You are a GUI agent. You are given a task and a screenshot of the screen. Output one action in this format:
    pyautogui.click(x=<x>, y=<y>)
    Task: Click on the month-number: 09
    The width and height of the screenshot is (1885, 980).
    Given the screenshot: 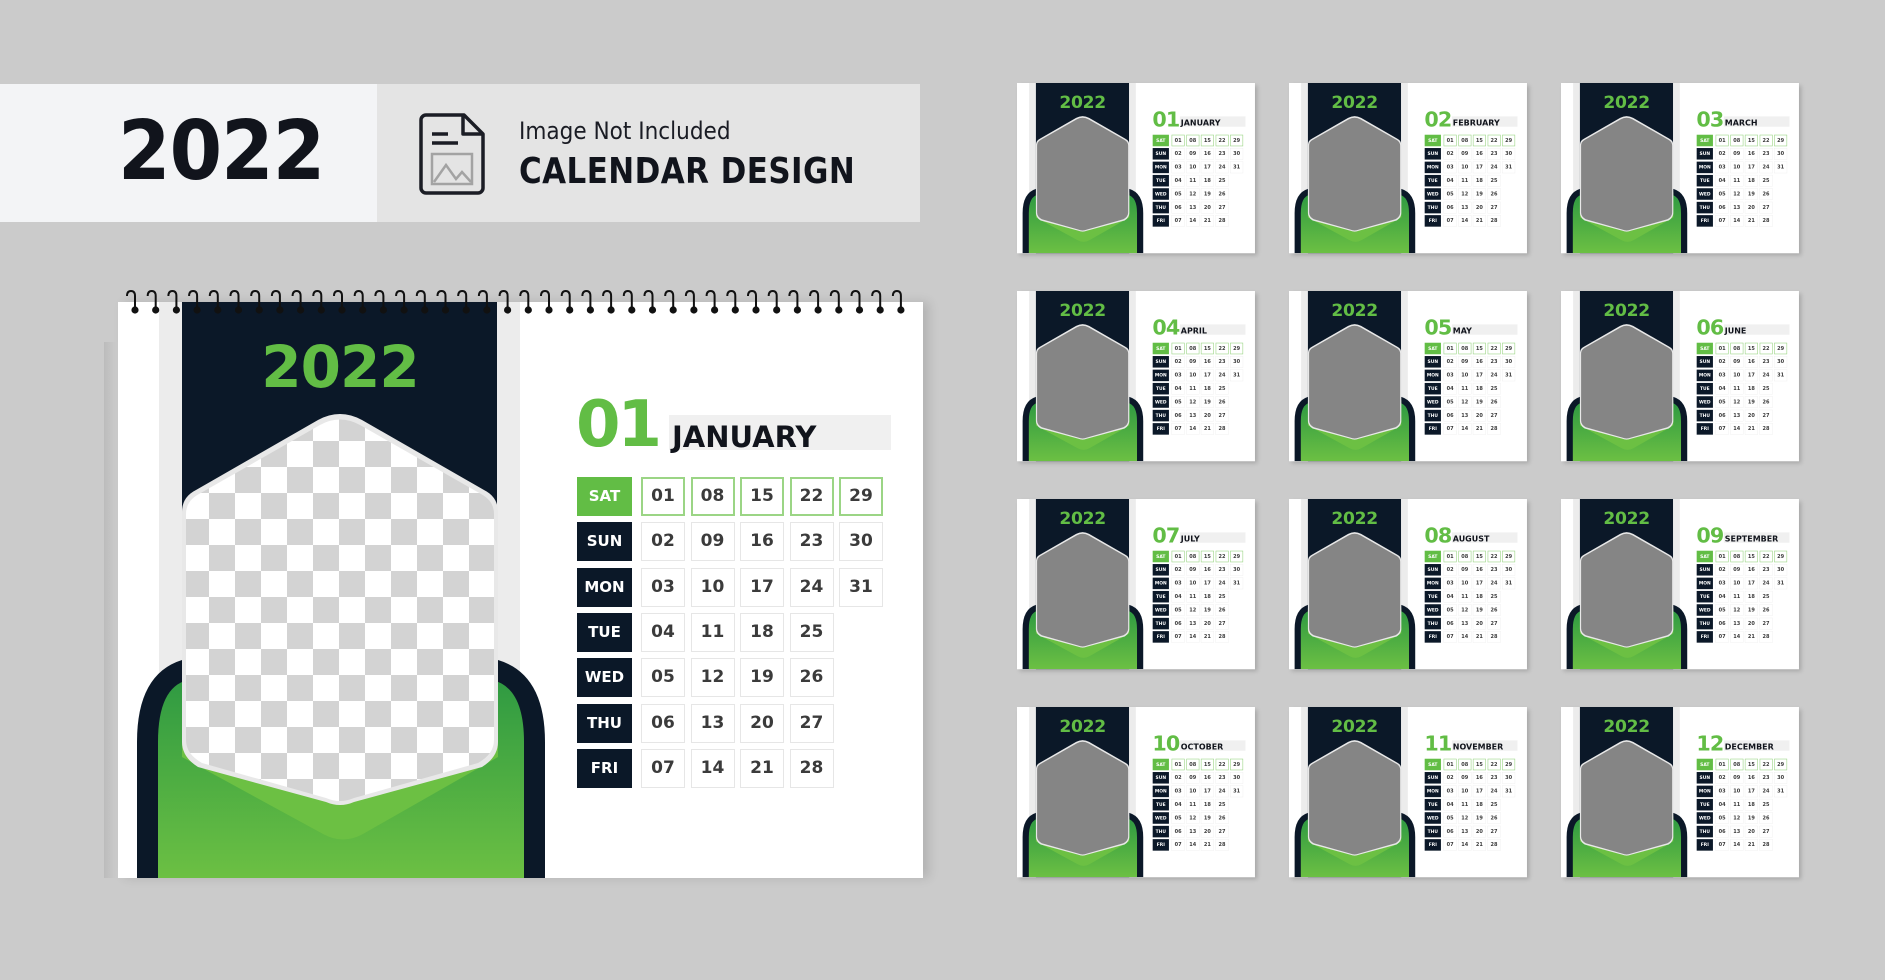 What is the action you would take?
    pyautogui.click(x=1710, y=535)
    